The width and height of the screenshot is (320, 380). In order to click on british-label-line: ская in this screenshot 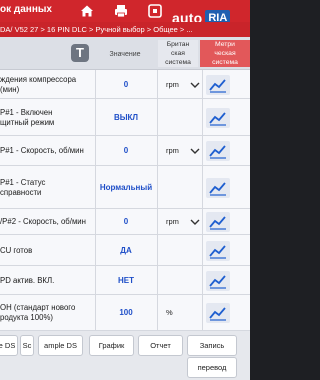, I will do `click(178, 53)`.